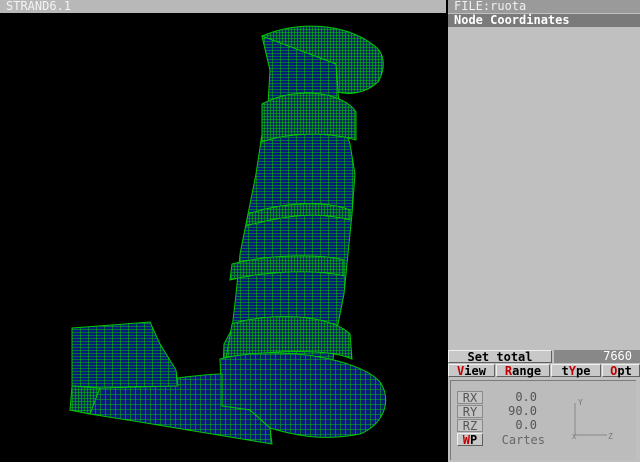 This screenshot has width=640, height=462. I want to click on axis-triad-icon: Y X Z, so click(592, 419).